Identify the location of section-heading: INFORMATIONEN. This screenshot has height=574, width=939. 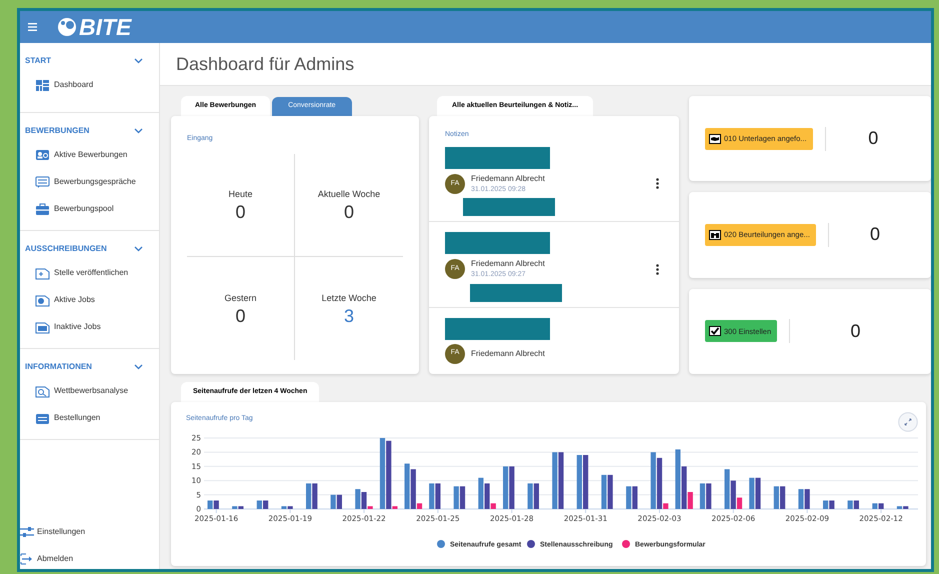
(58, 367).